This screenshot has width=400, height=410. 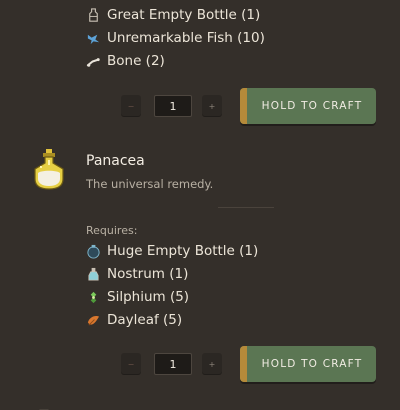 What do you see at coordinates (93, 251) in the screenshot?
I see `huge-bottle-icon` at bounding box center [93, 251].